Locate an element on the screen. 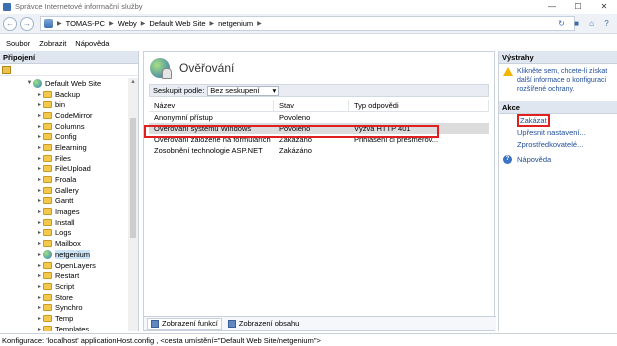 The height and width of the screenshot is (346, 617). tree-item: ▸ Froala is located at coordinates (64, 179).